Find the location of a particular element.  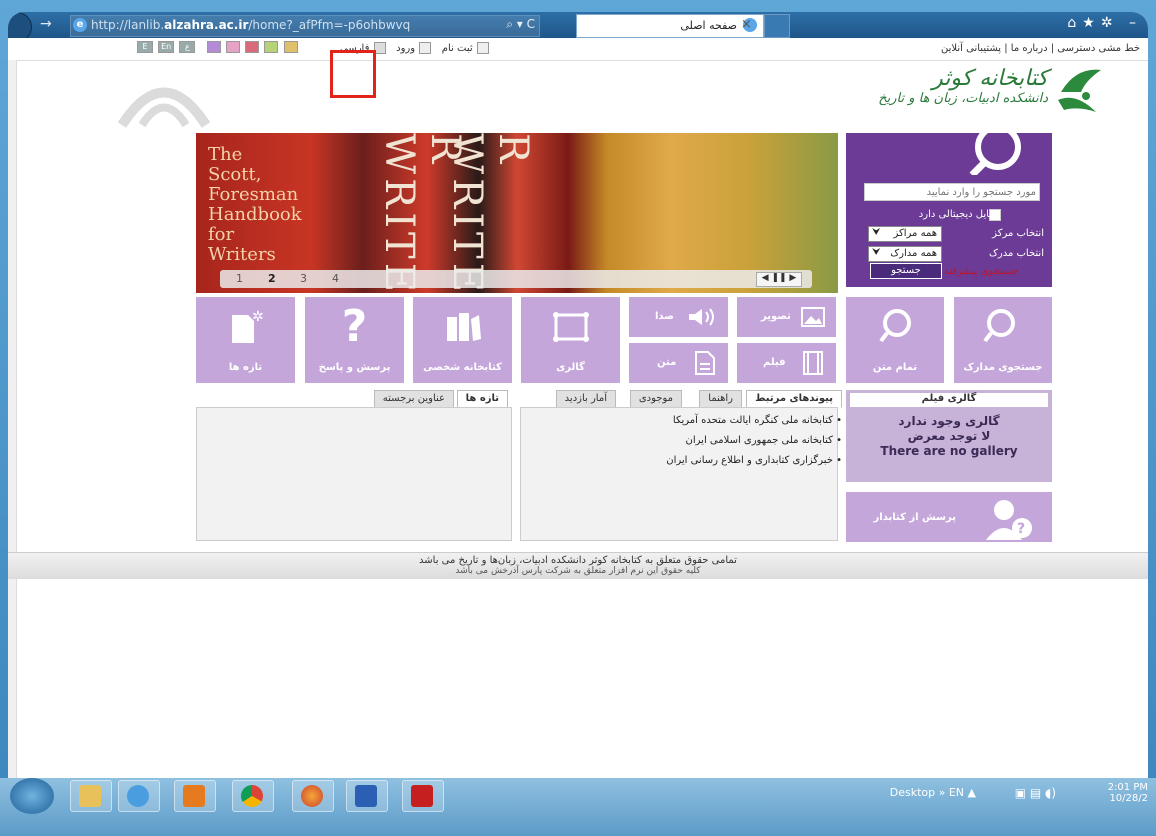

tile-search-docs: جستجوی مدارک is located at coordinates (1003, 340).